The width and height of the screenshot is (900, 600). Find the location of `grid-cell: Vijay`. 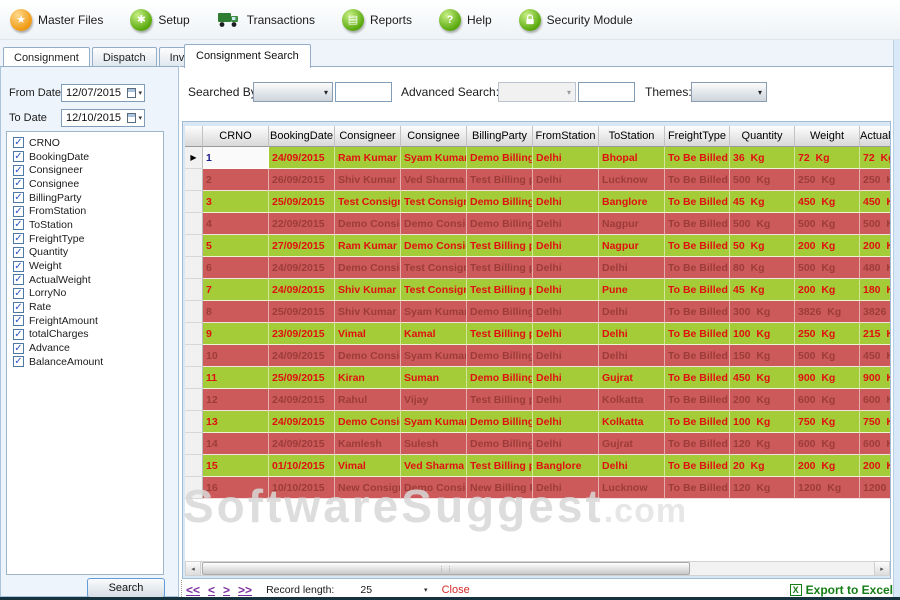

grid-cell: Vijay is located at coordinates (434, 400).